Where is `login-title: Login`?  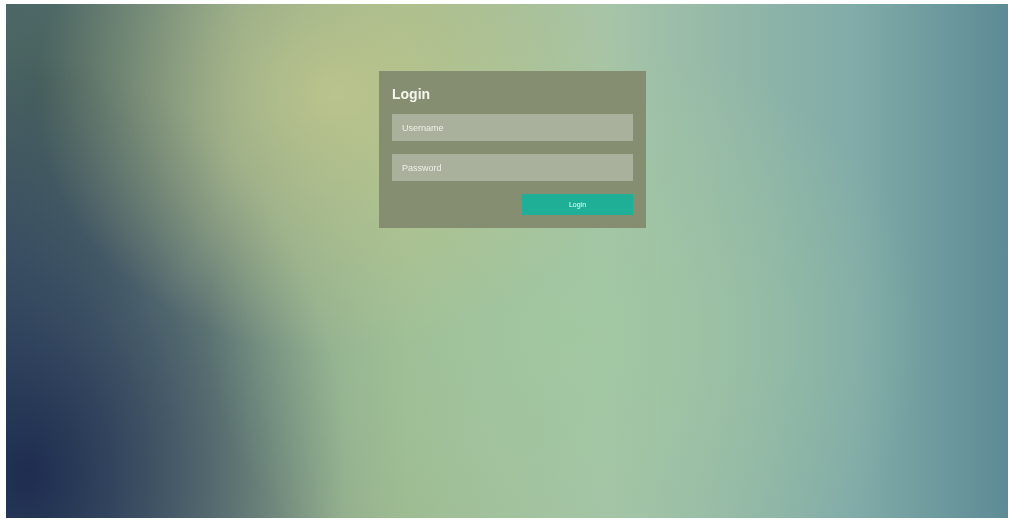 login-title: Login is located at coordinates (411, 94).